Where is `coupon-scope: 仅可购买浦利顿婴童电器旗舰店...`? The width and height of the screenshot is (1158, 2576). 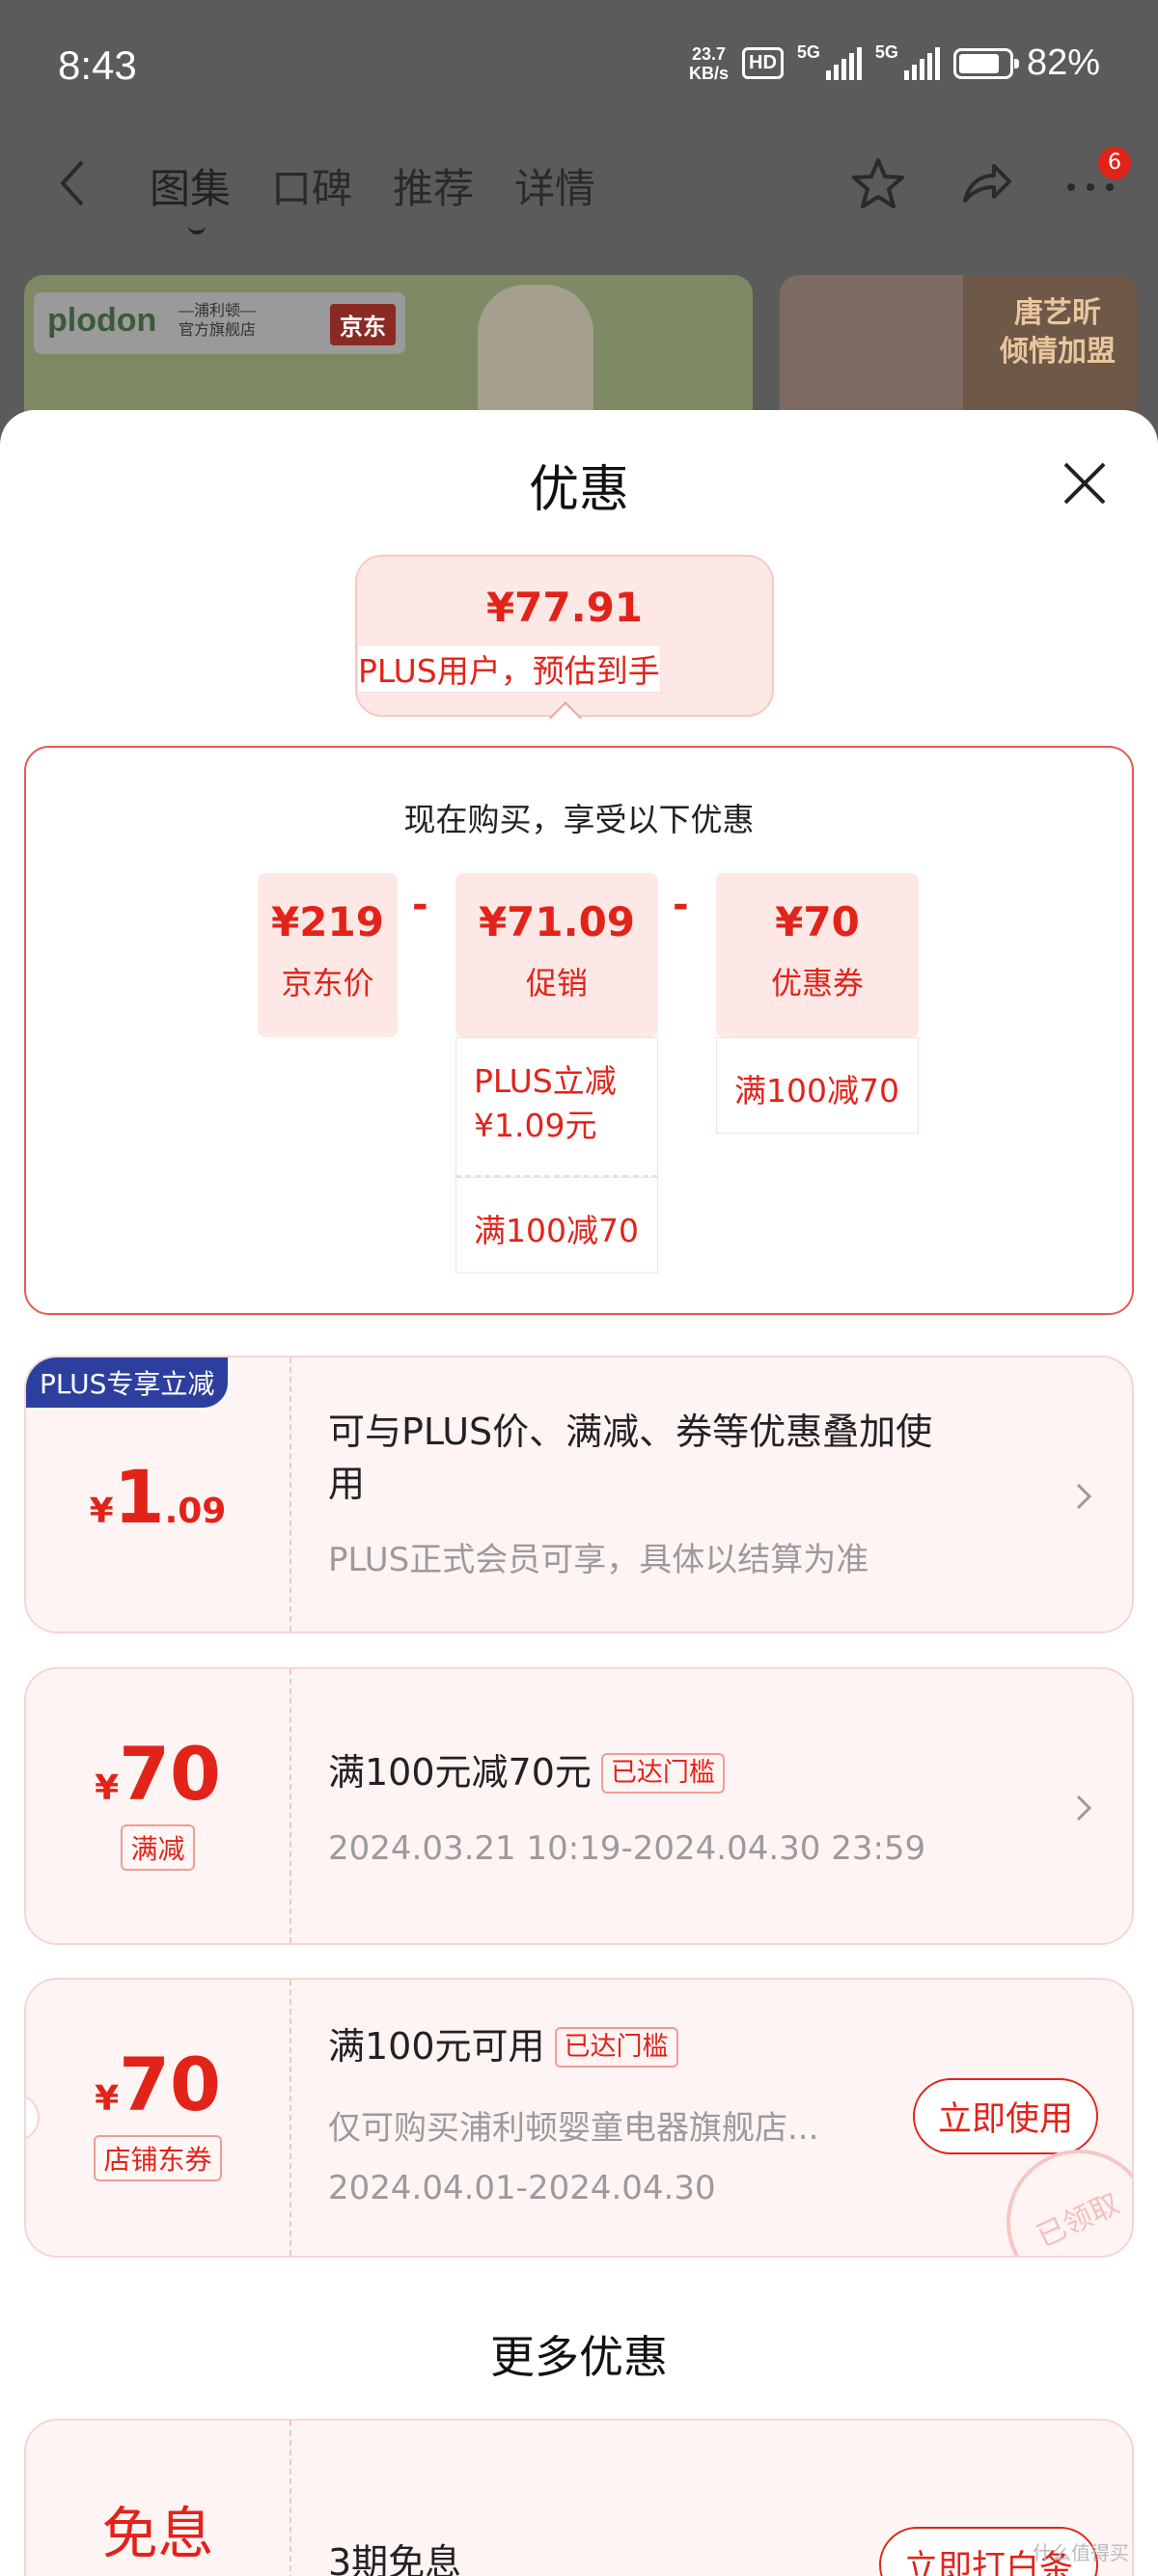
coupon-scope: 仅可购买浦利顿婴童电器旗舰店... is located at coordinates (573, 2128).